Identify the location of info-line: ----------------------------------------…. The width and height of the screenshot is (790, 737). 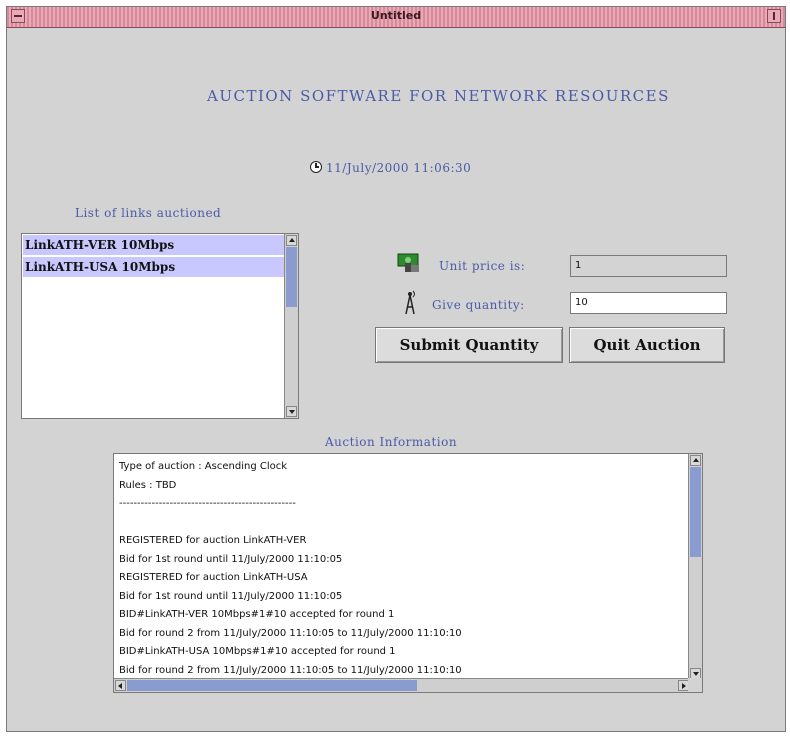
(207, 503).